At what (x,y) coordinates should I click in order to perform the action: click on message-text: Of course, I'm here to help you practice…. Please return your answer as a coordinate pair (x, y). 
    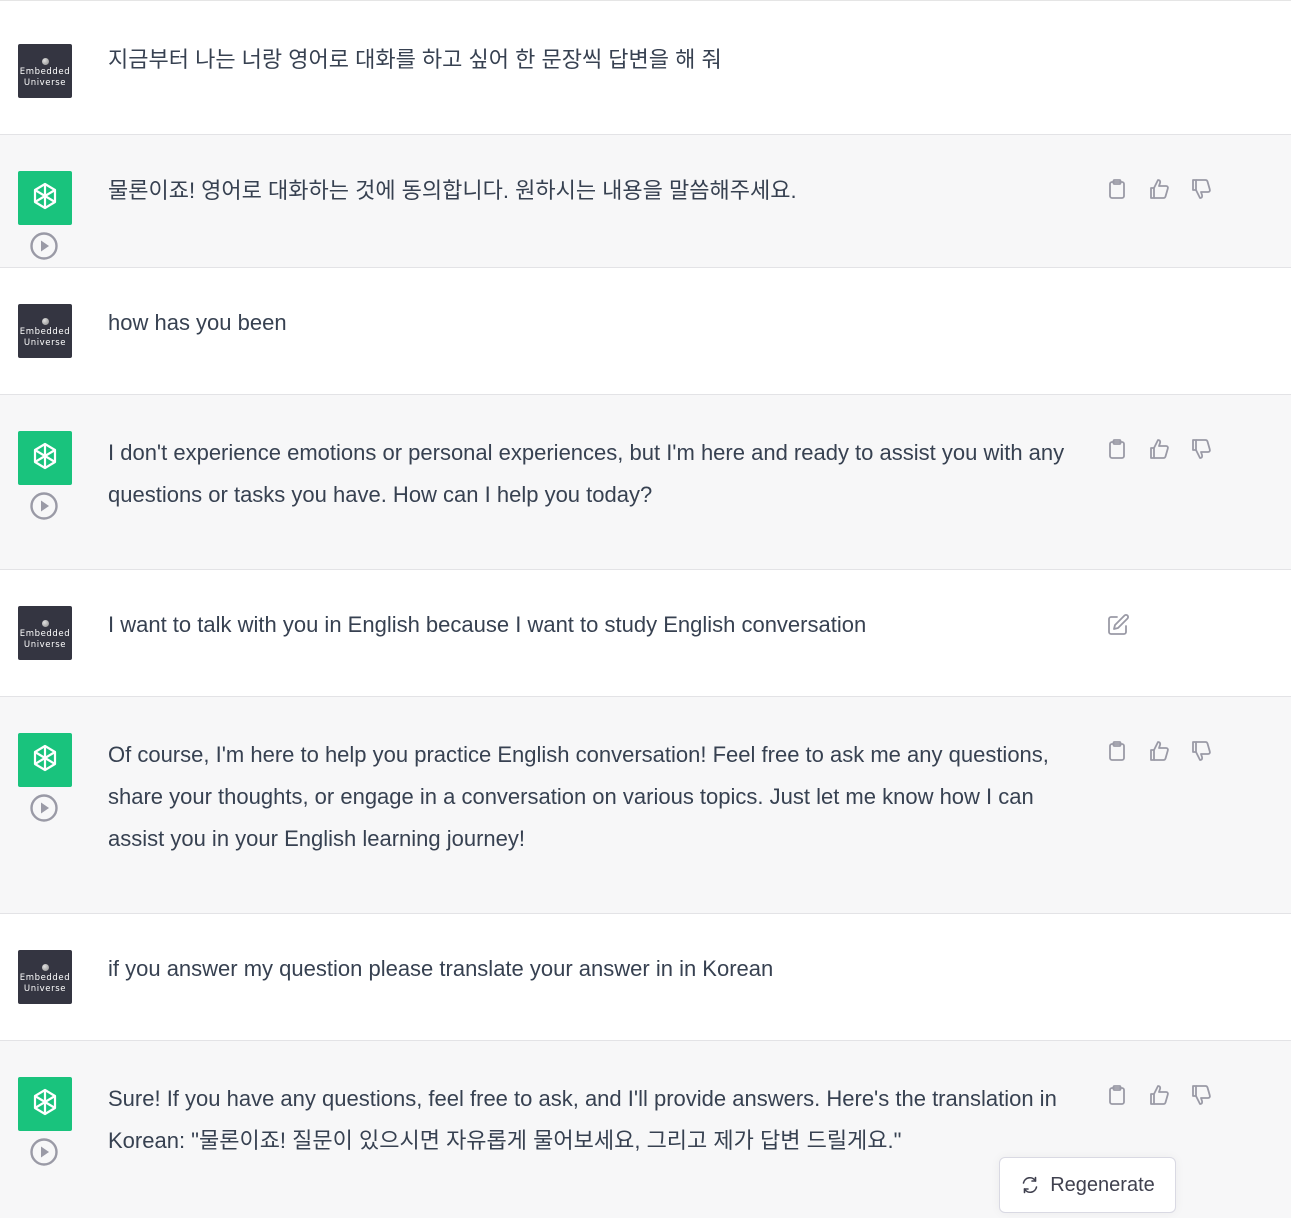
    Looking at the image, I should click on (578, 796).